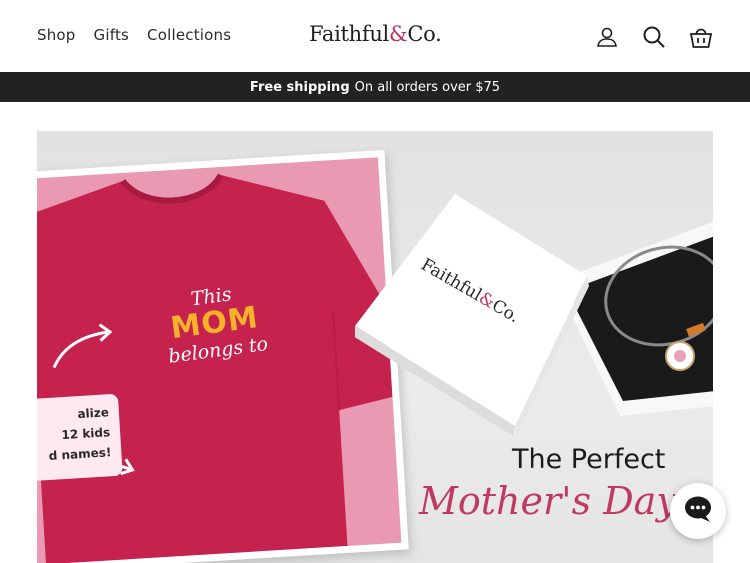 This screenshot has width=750, height=563. I want to click on logo-part1: Faithful, so click(349, 34).